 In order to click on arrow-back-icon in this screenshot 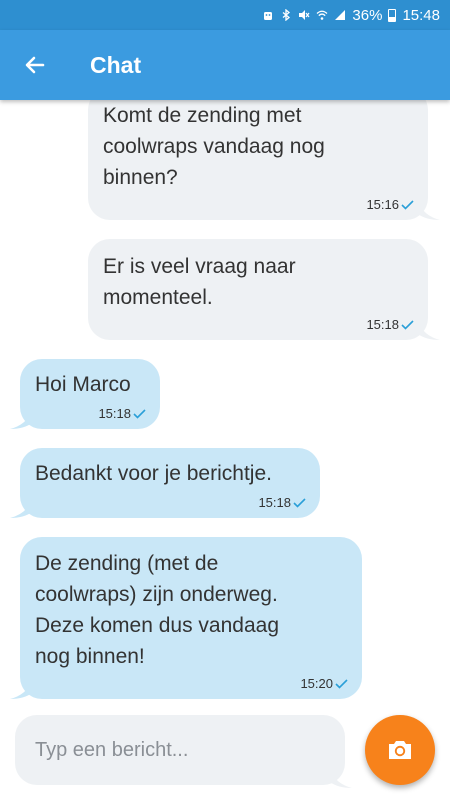, I will do `click(35, 65)`.